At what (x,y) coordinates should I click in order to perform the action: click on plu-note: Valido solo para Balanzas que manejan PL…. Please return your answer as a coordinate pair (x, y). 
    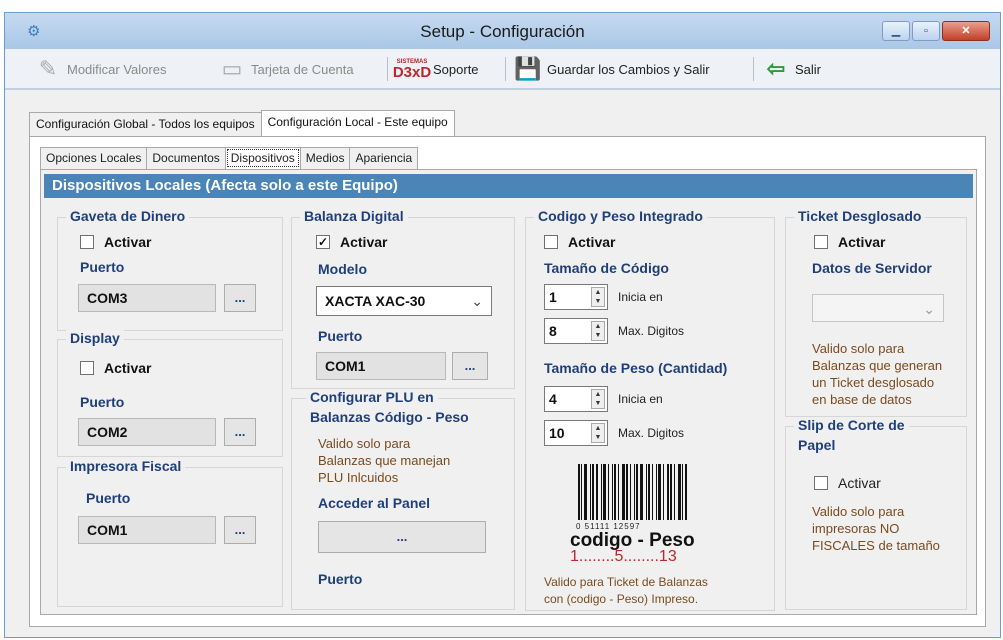
    Looking at the image, I should click on (384, 460).